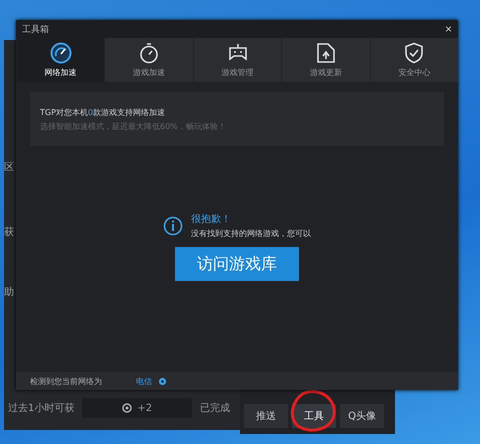 The image size is (480, 444). Describe the element at coordinates (362, 416) in the screenshot. I see `toolbar-button: Q头像` at that location.